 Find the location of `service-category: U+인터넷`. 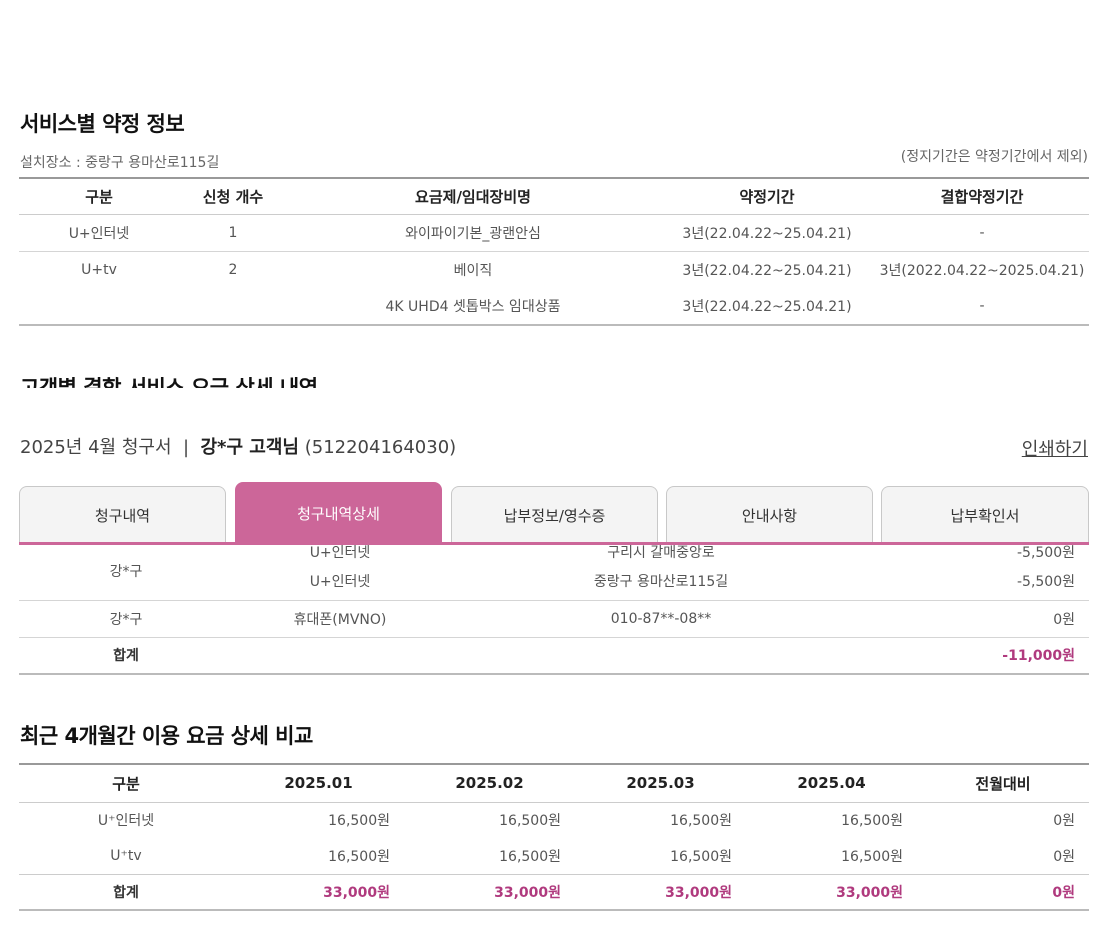

service-category: U+인터넷 is located at coordinates (99, 233).